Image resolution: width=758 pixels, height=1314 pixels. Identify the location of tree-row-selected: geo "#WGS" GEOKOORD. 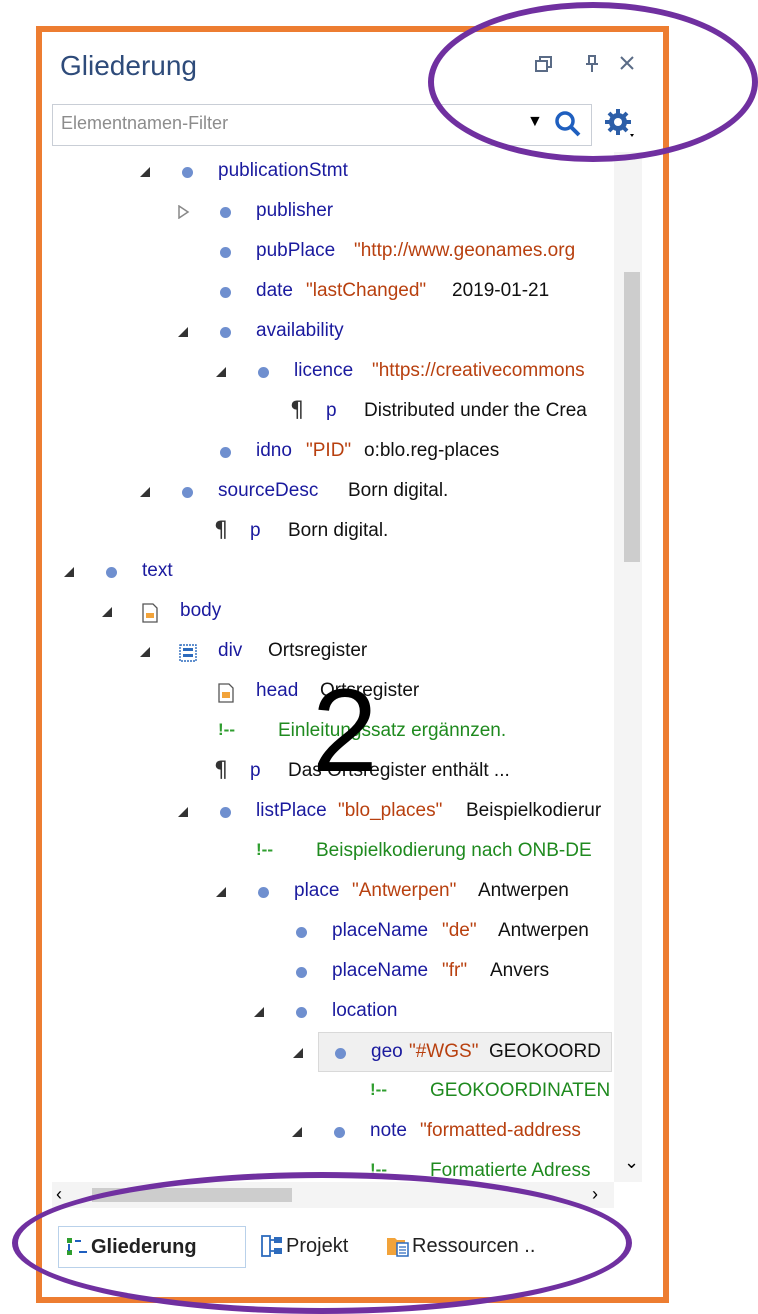
(452, 1052).